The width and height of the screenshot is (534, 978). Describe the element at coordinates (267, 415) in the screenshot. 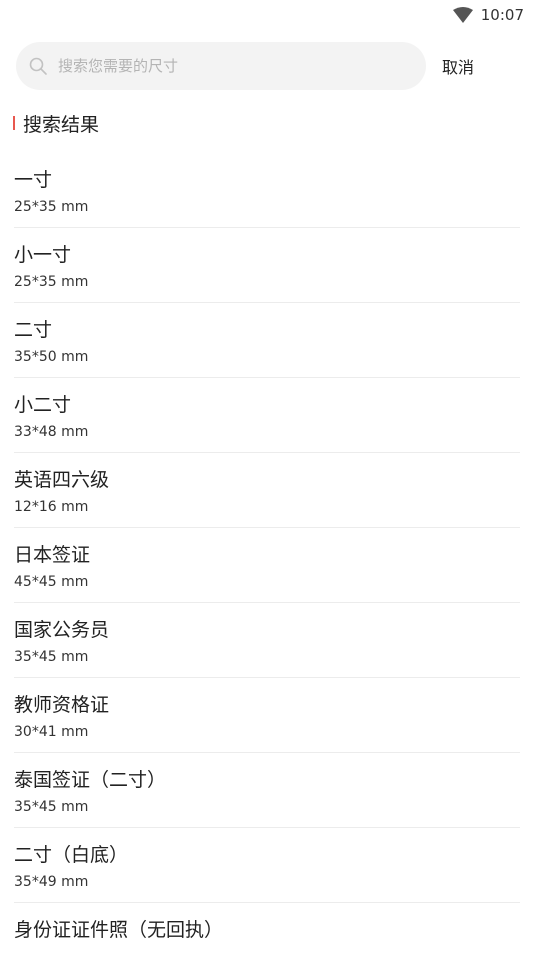

I see `list-item: 小二寸 33*48 mm` at that location.